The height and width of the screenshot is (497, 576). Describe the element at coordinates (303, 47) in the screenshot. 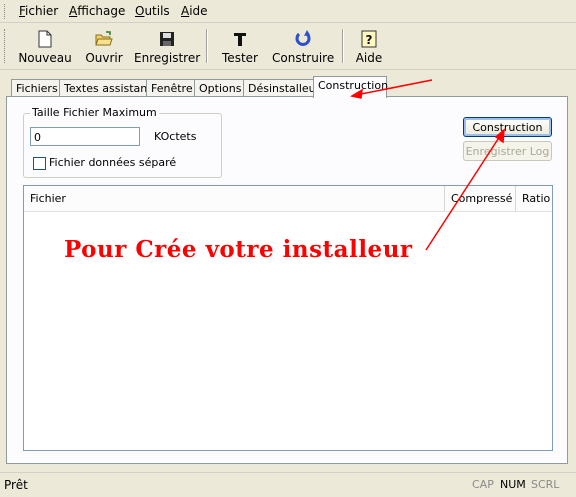

I see `build-button: Construire` at that location.